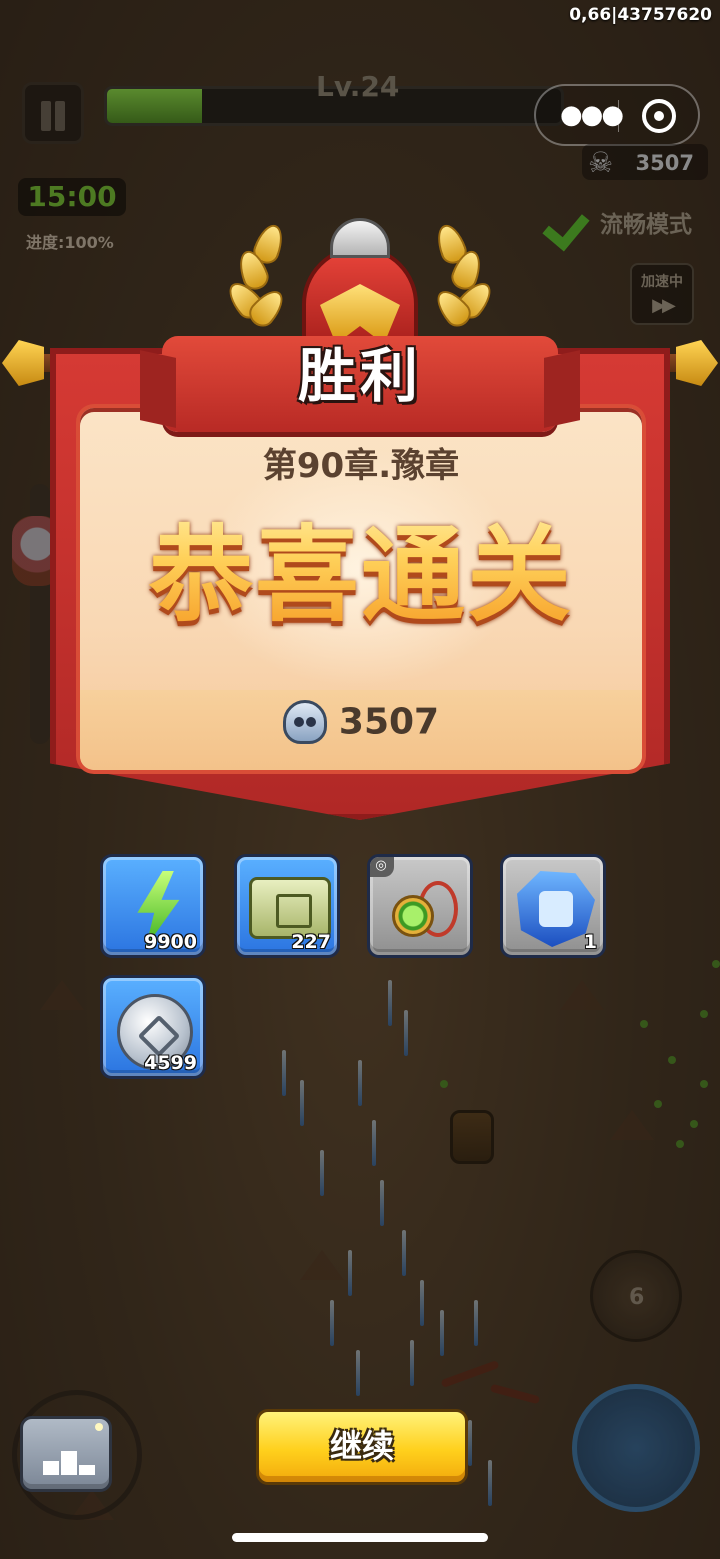 This screenshot has height=1559, width=720. I want to click on smooth-mode-toggle: 流畅模式, so click(619, 222).